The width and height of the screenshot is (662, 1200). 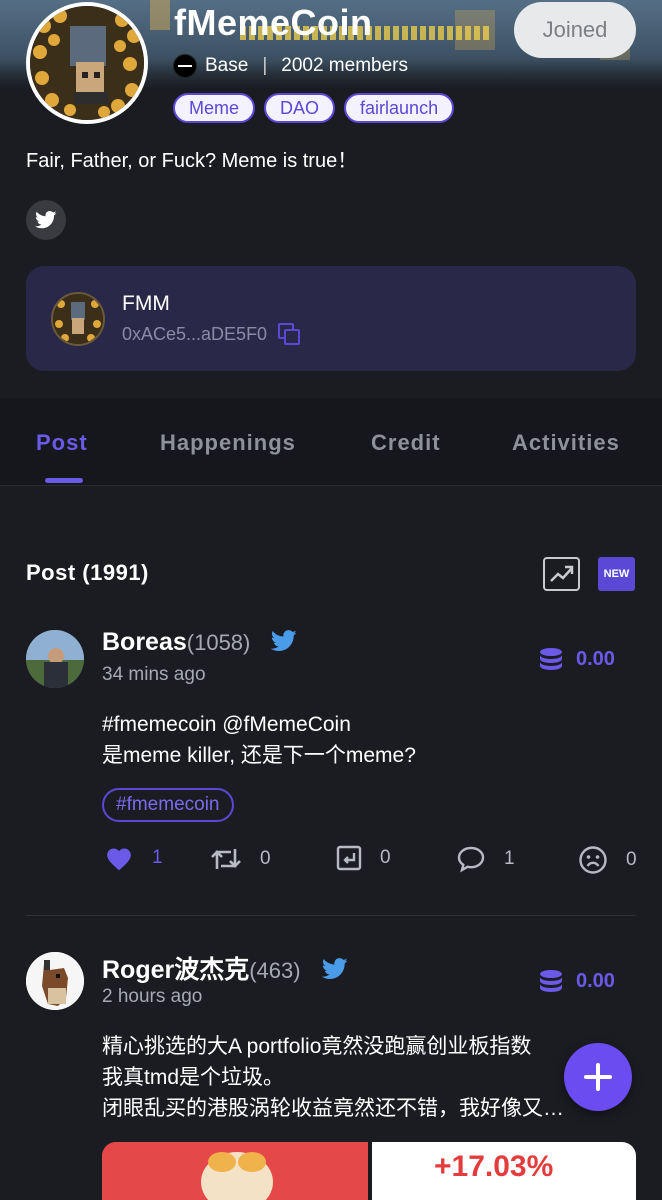 I want to click on active-tab-indicator, so click(x=64, y=480).